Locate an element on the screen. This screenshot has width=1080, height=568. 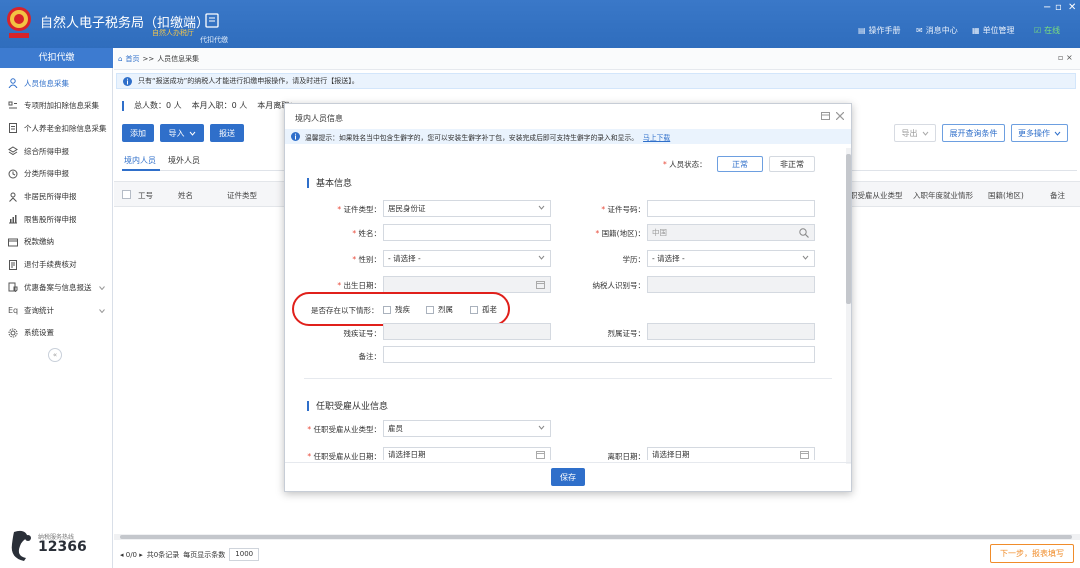
message-center-link: ✉ 消息中心 is located at coordinates (937, 30).